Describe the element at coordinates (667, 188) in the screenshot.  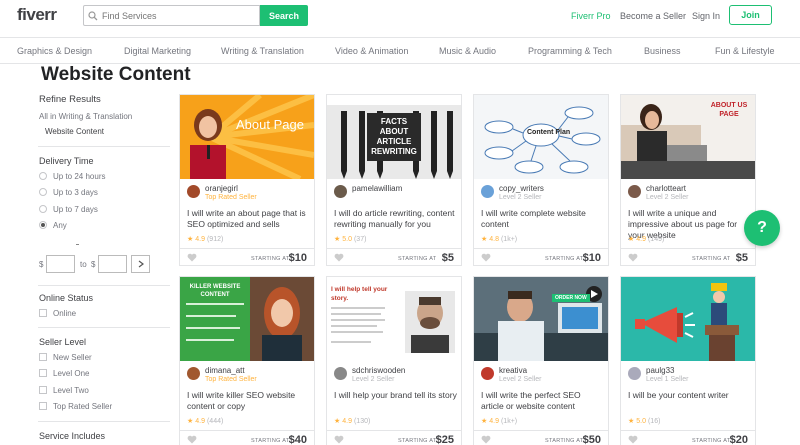
I see `seller-name: charlotteart` at that location.